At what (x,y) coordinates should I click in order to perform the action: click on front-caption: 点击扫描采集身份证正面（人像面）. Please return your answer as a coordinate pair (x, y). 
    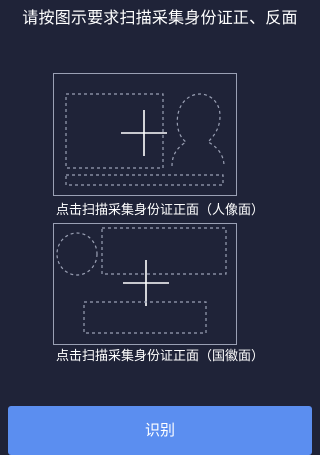
    Looking at the image, I should click on (160, 211).